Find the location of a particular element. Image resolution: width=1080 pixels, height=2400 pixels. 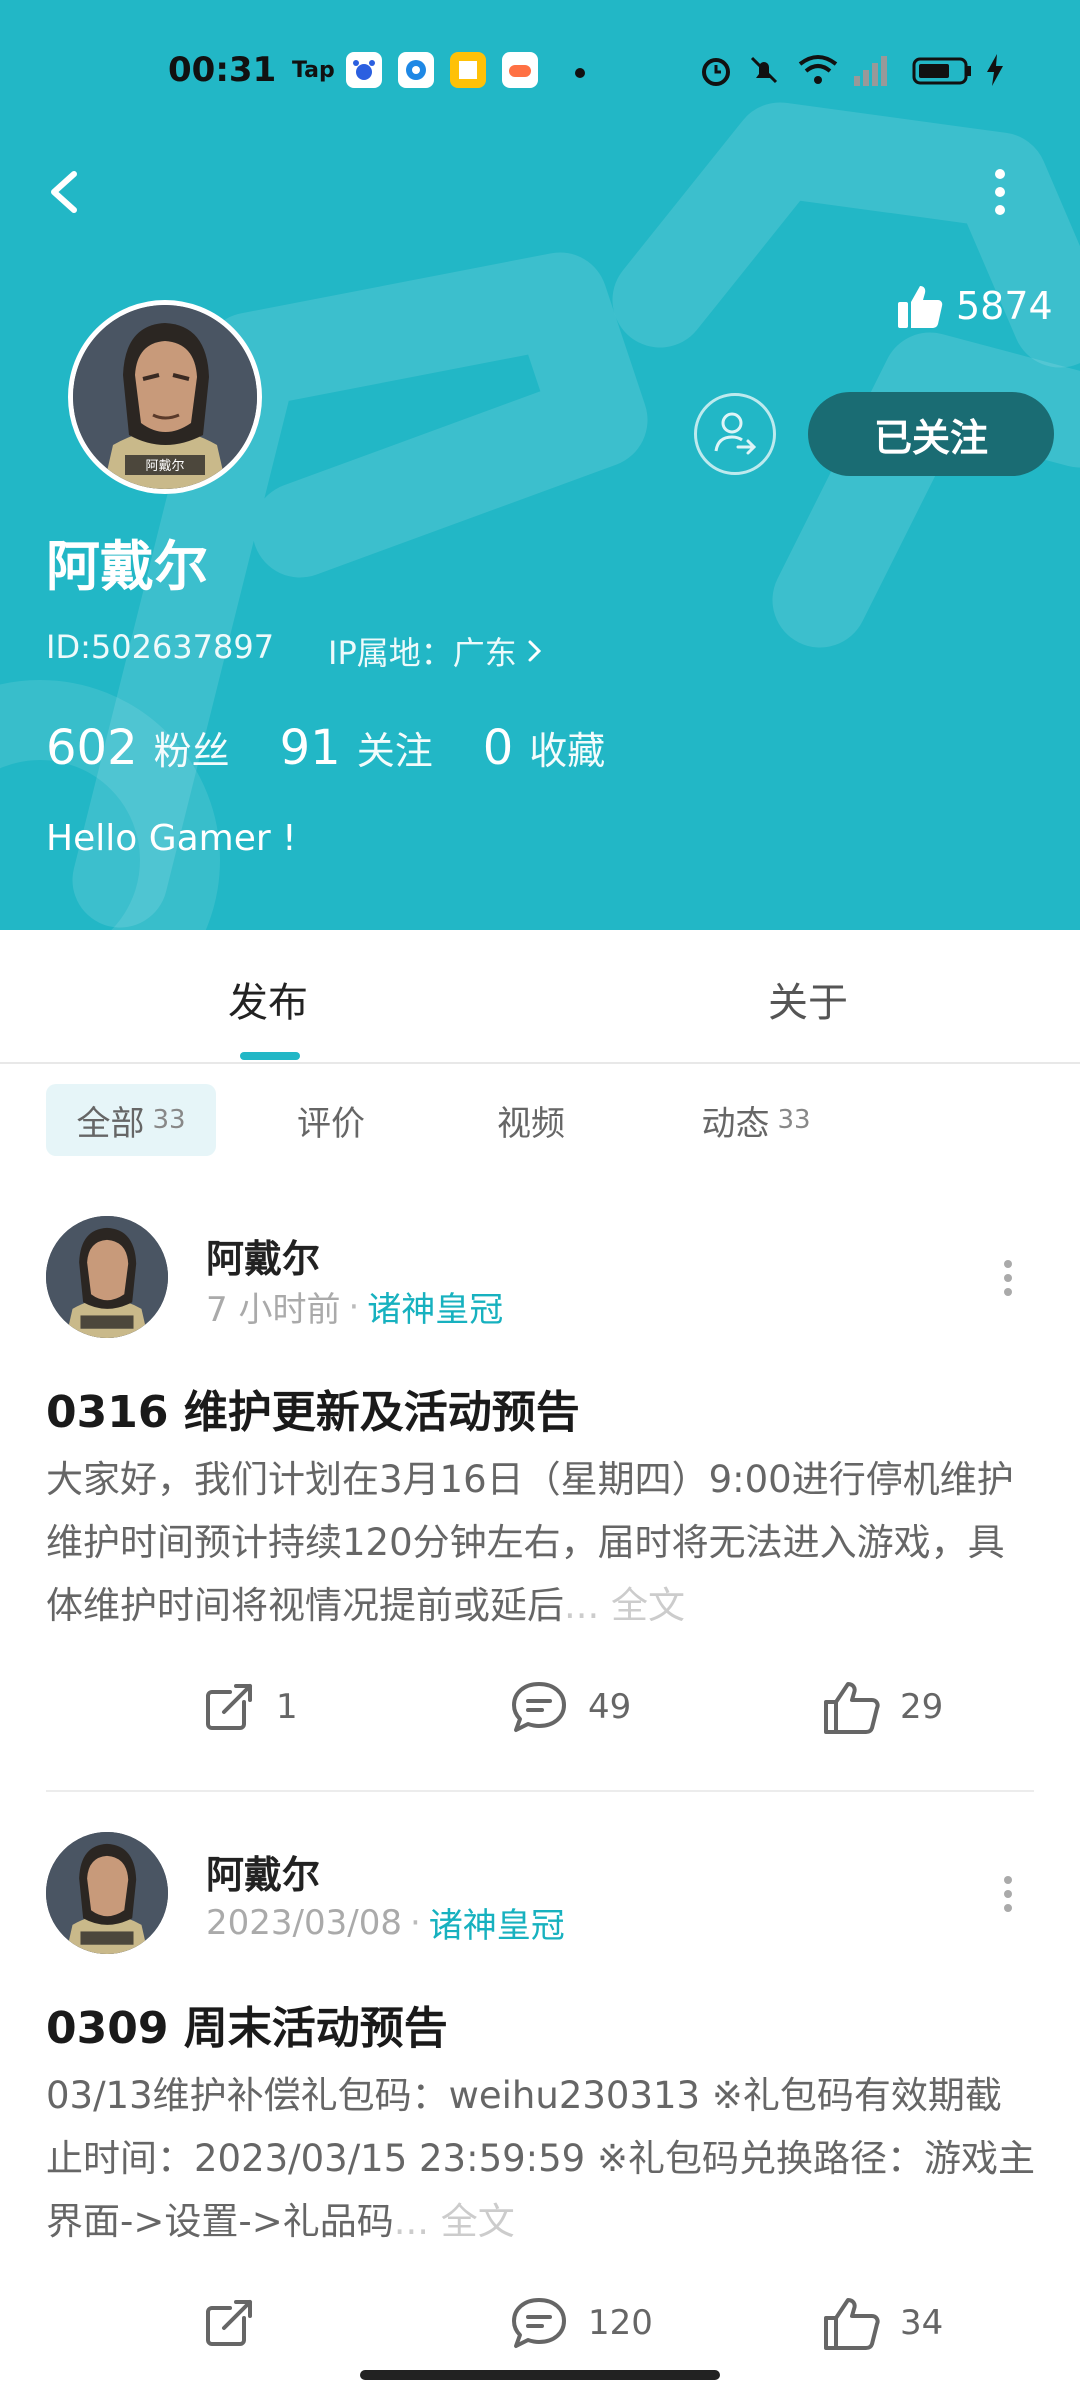

like-count: 29 is located at coordinates (922, 1707).